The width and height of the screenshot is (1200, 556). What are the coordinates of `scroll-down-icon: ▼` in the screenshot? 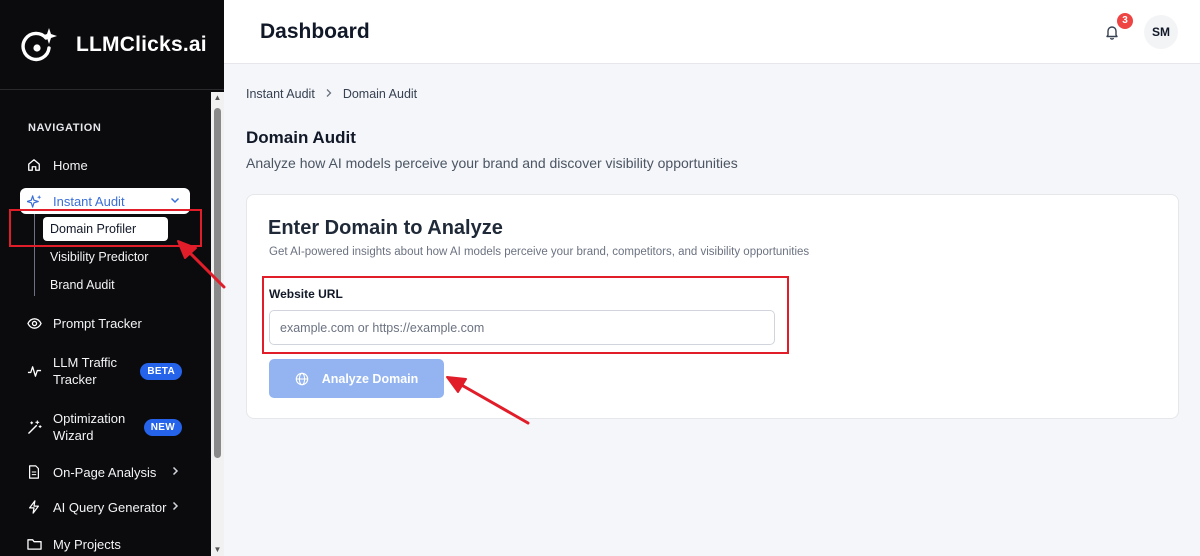 It's located at (217, 550).